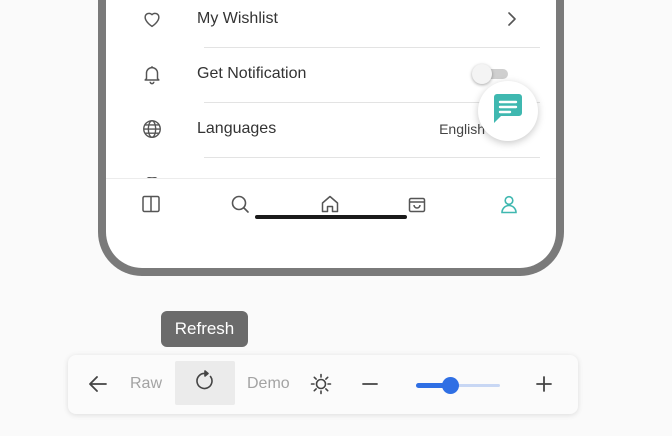 The width and height of the screenshot is (672, 436). What do you see at coordinates (268, 384) in the screenshot?
I see `demo-label: Demo` at bounding box center [268, 384].